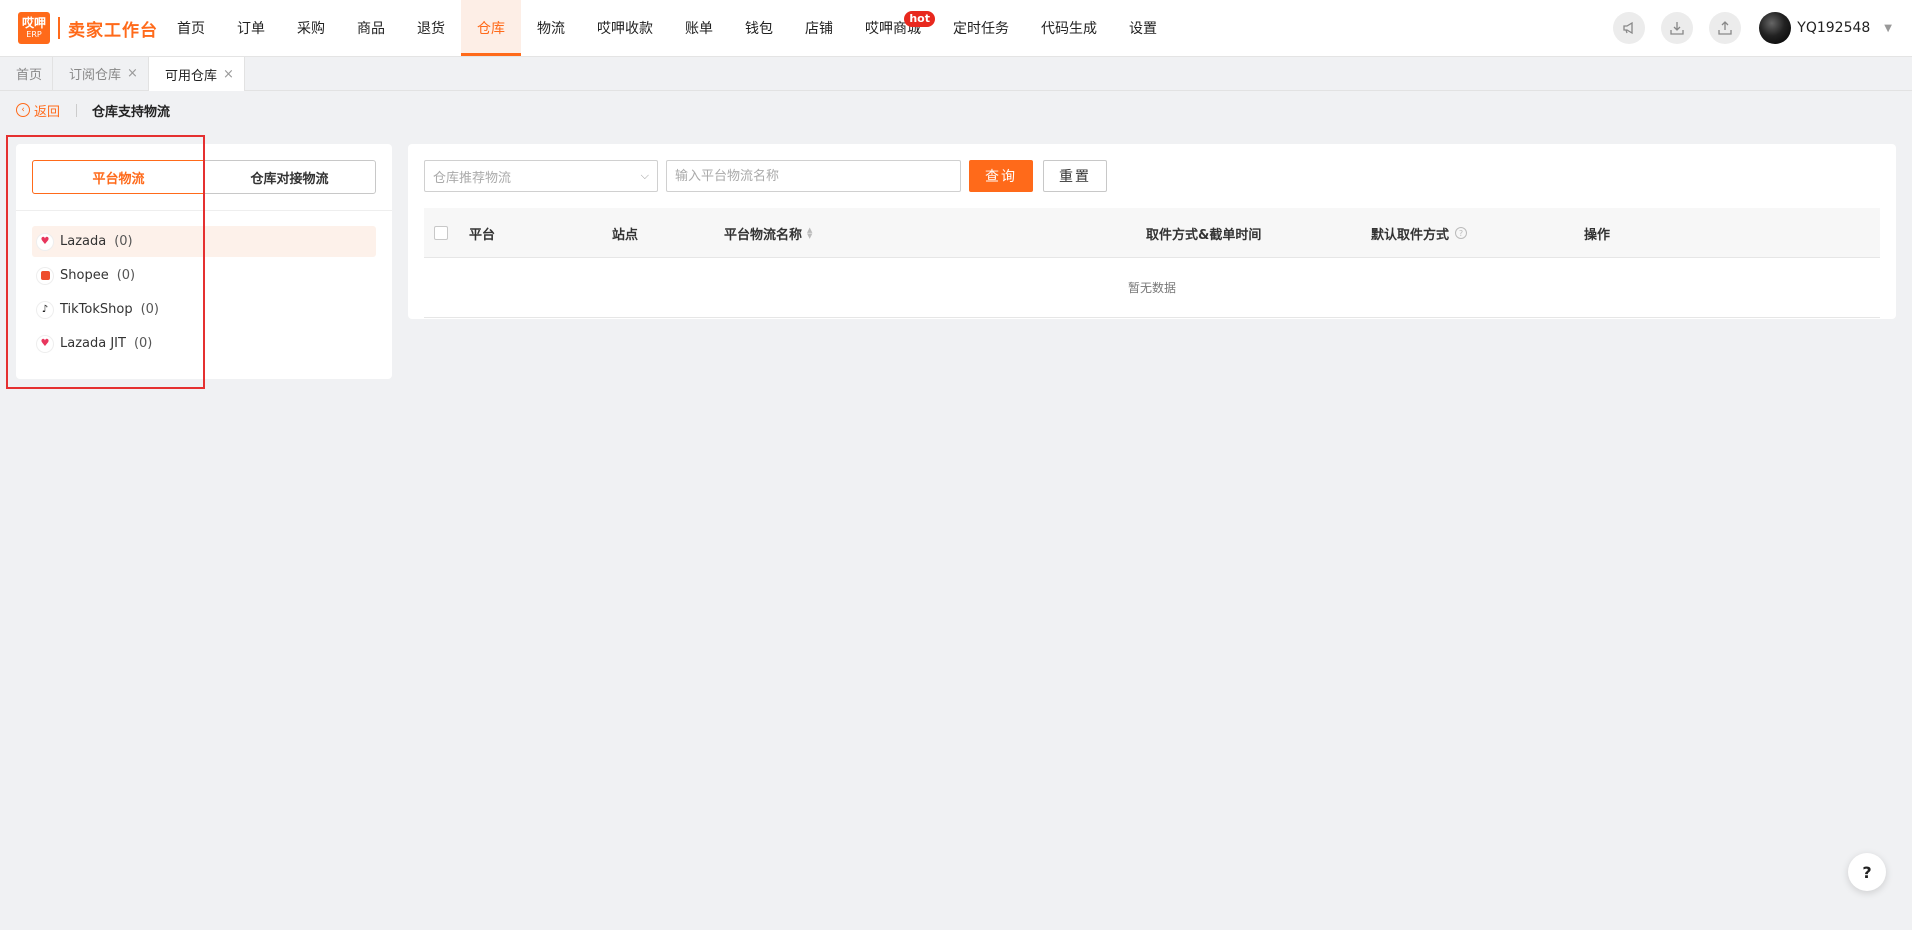 This screenshot has height=930, width=1912. I want to click on chevron-down-icon: ▼, so click(1888, 28).